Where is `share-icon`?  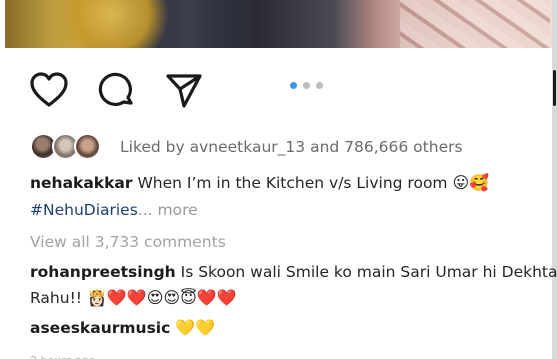 share-icon is located at coordinates (184, 91).